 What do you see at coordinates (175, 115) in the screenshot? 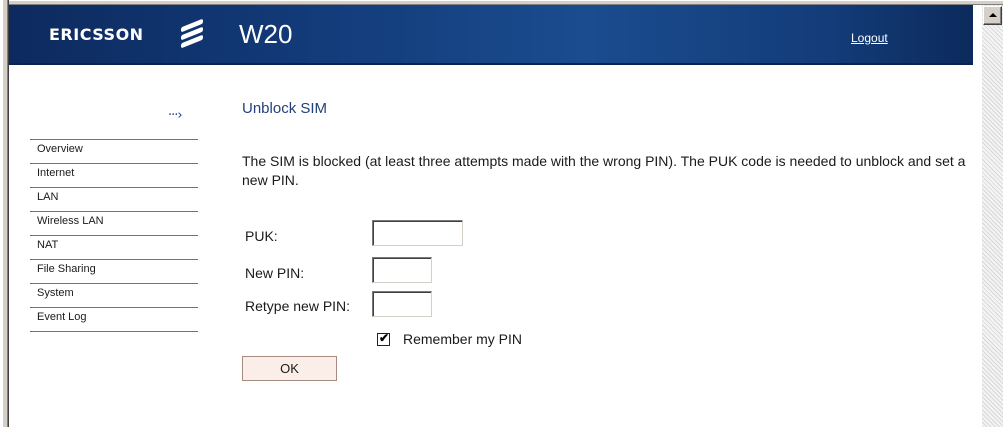
I see `nav-arrow-icon: ···›` at bounding box center [175, 115].